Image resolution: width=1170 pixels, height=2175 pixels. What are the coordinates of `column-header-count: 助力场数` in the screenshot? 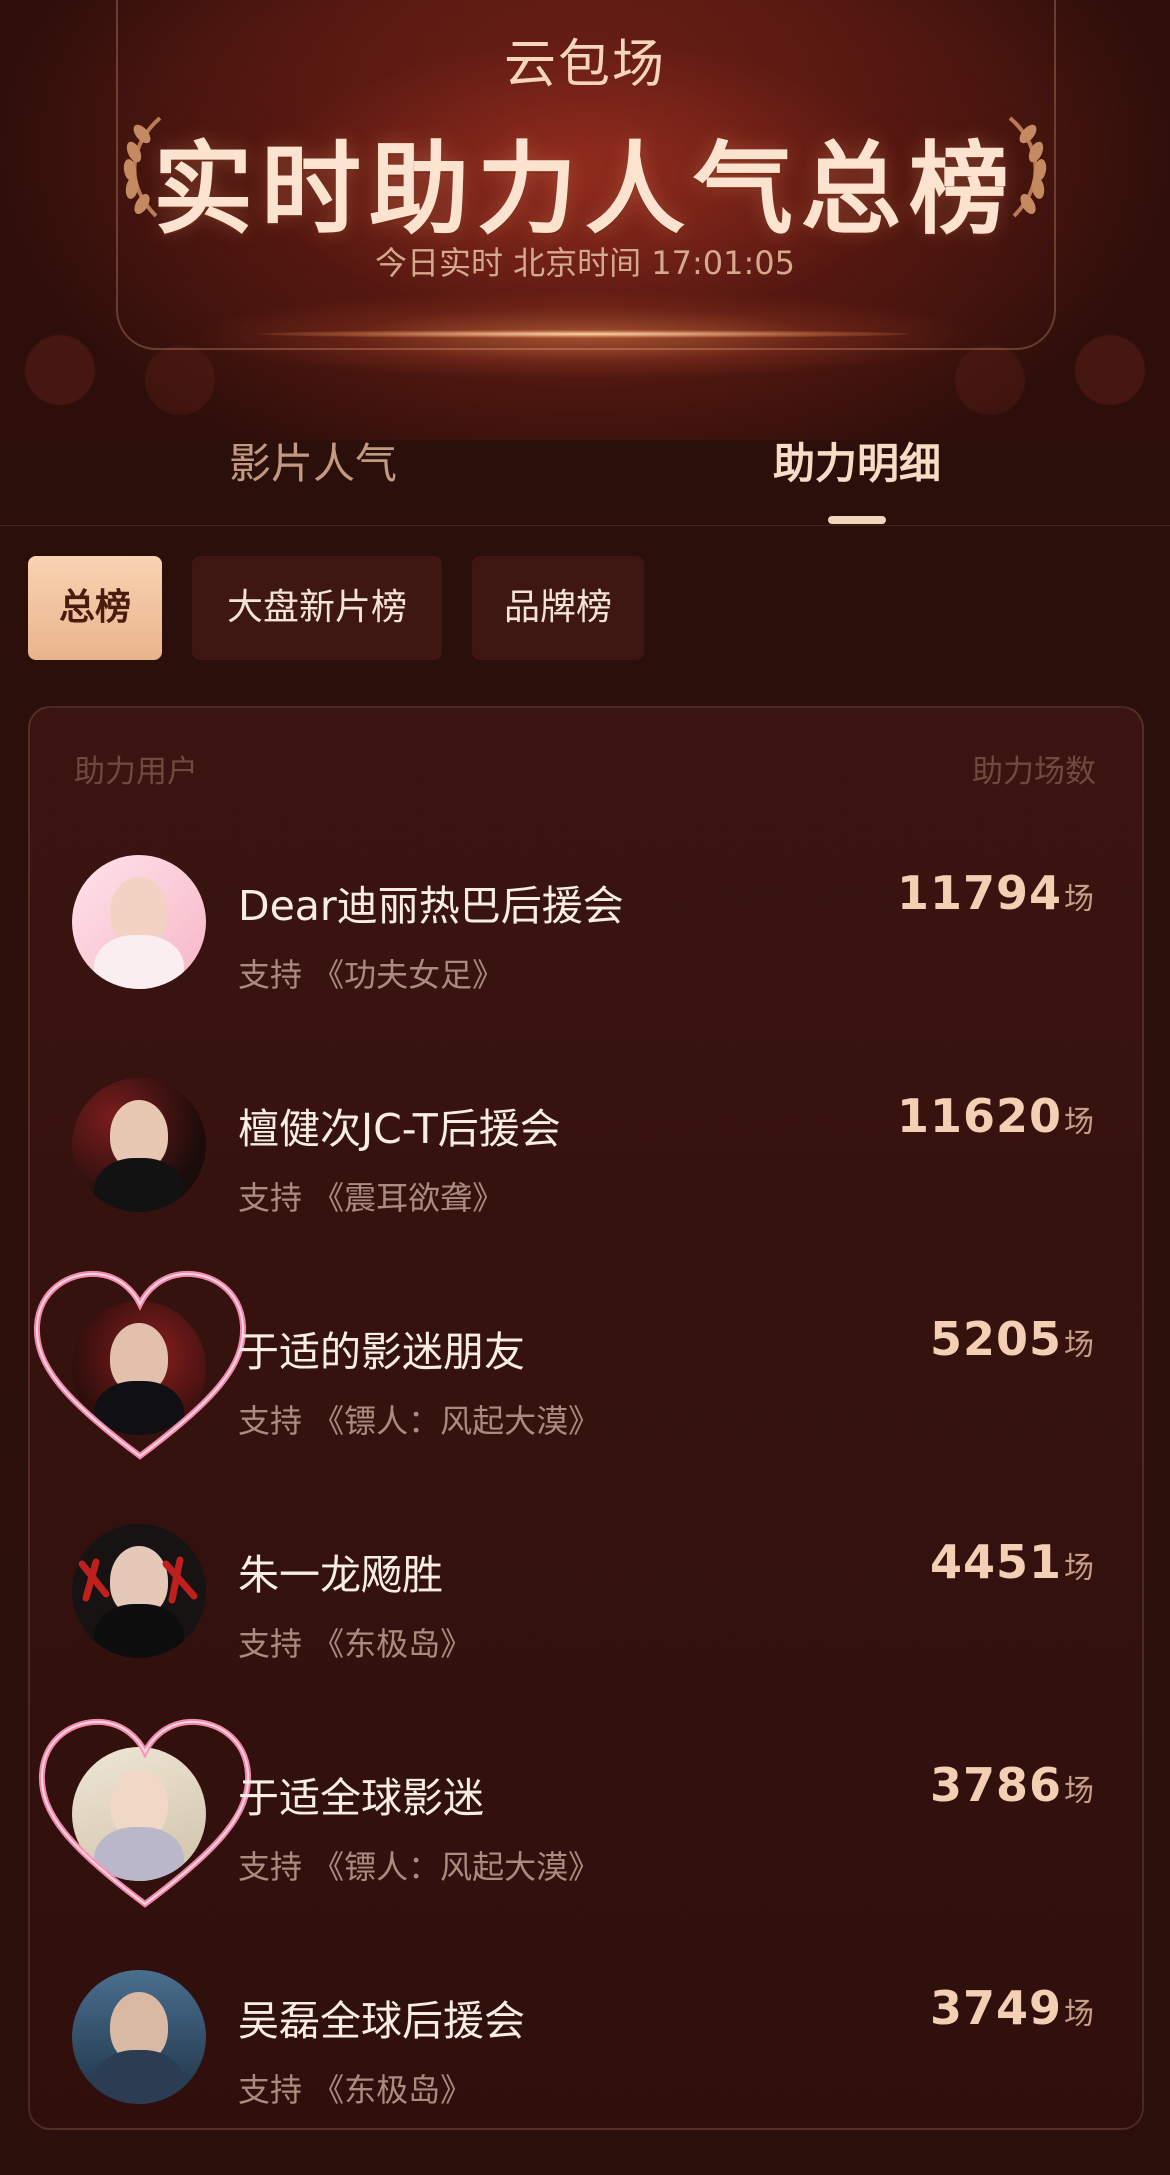 It's located at (1034, 772).